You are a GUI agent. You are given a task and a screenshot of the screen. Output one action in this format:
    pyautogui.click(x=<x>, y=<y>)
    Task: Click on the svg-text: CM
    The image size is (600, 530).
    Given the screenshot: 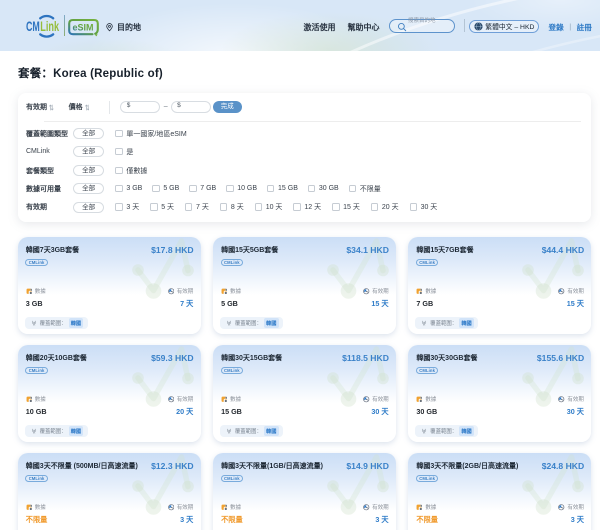 What is the action you would take?
    pyautogui.click(x=33, y=27)
    